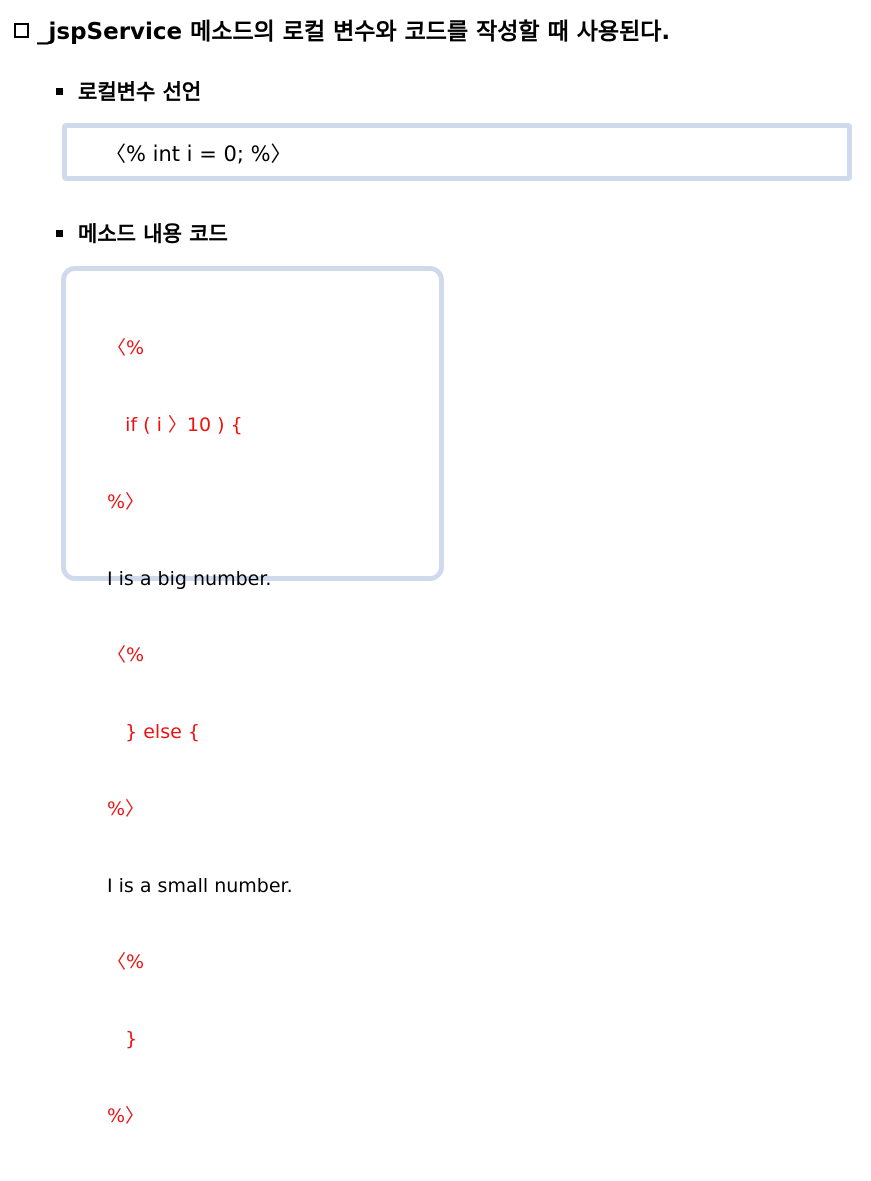 Image resolution: width=871 pixels, height=1181 pixels. I want to click on code-line: I is a big number., so click(189, 578).